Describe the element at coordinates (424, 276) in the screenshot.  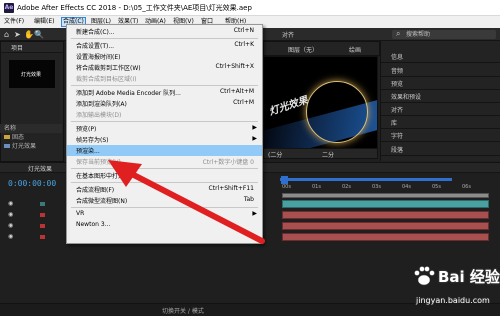
I see `paw-logo-icon` at that location.